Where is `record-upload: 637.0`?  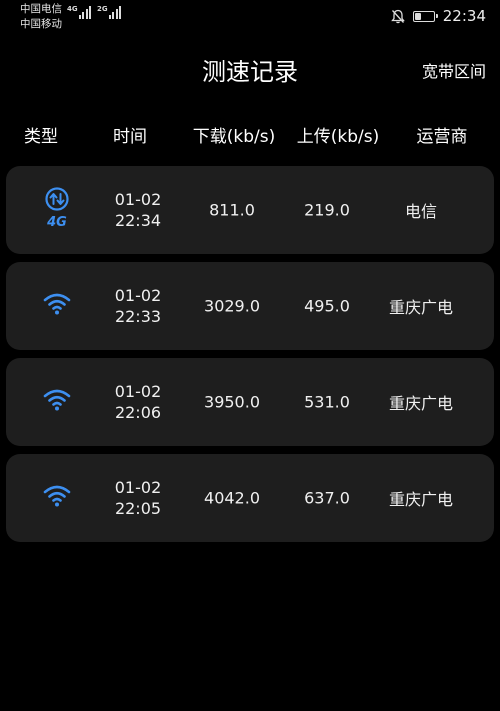
record-upload: 637.0 is located at coordinates (327, 498).